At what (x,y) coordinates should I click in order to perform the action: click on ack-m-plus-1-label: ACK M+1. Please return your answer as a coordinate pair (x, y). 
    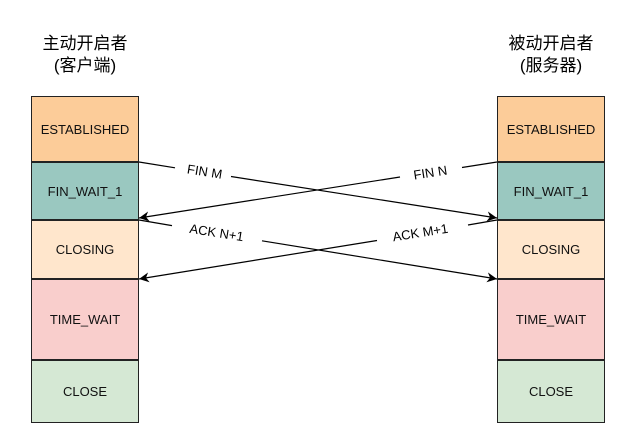
    Looking at the image, I should click on (420, 233).